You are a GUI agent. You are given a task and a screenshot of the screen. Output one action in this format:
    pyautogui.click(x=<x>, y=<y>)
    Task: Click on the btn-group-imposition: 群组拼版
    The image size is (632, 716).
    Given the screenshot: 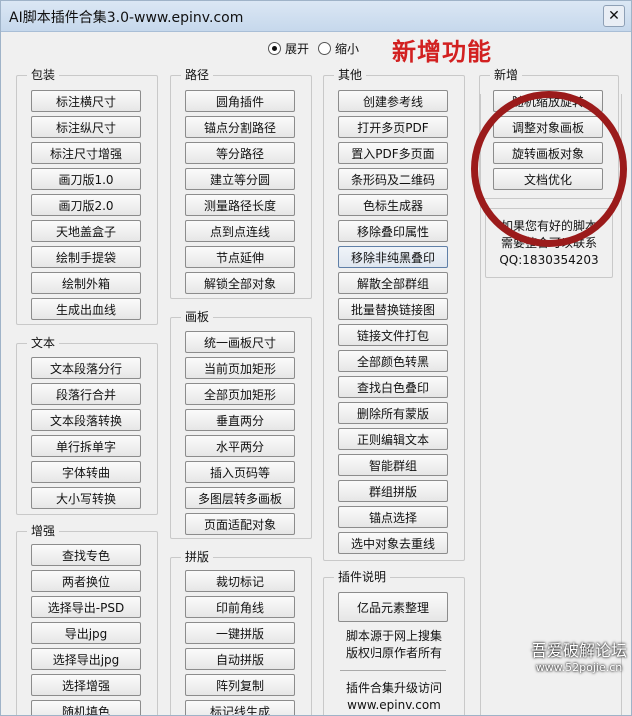 What is the action you would take?
    pyautogui.click(x=393, y=491)
    